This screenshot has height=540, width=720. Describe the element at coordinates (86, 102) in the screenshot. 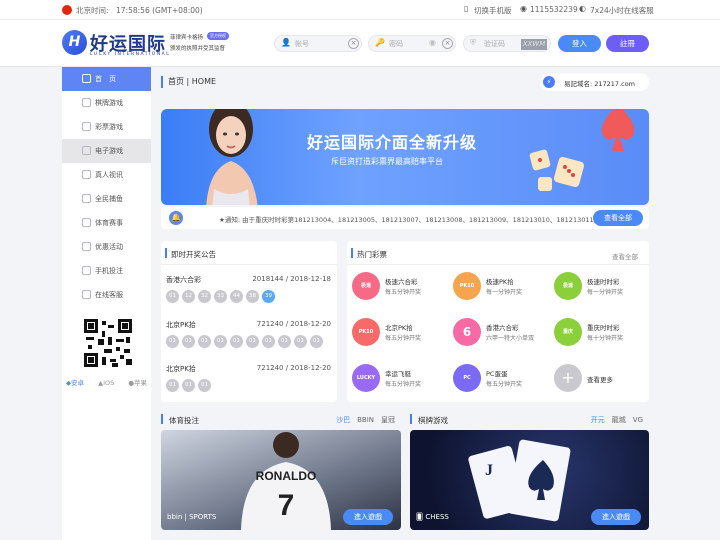

I see `cards-icon` at that location.